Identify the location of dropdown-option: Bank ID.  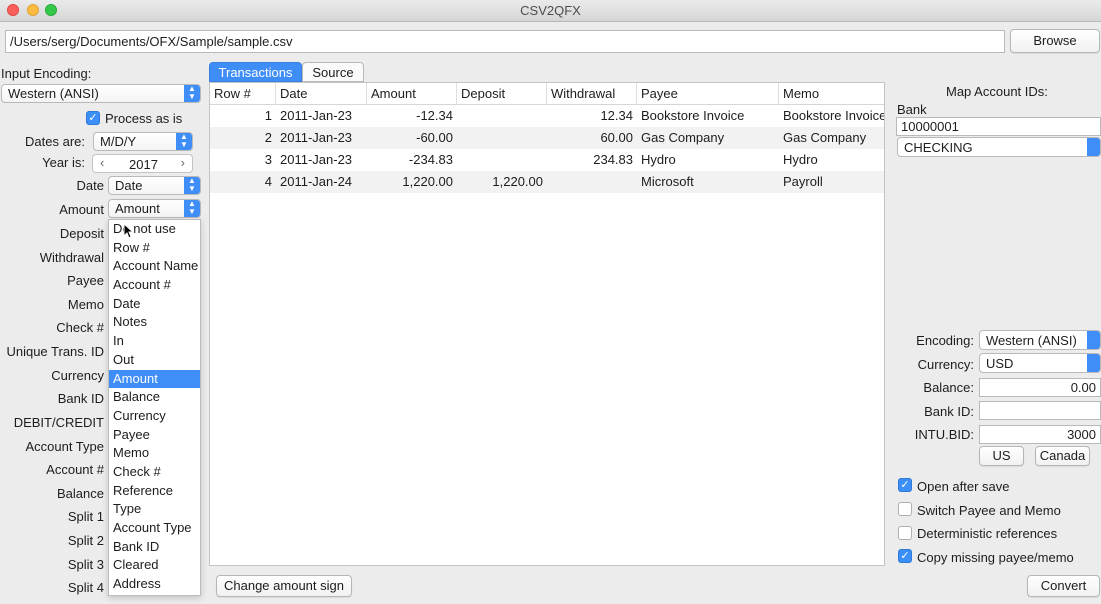
(154, 547).